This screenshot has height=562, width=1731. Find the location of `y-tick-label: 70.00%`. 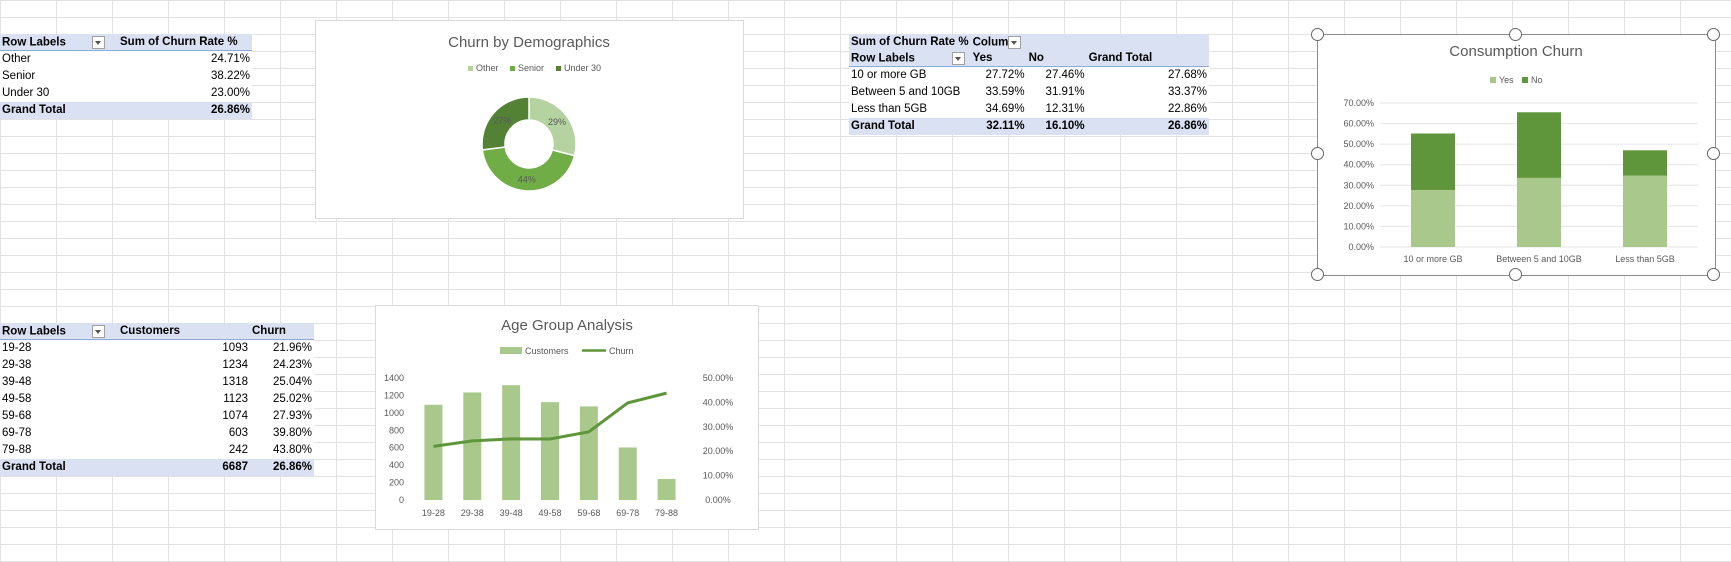

y-tick-label: 70.00% is located at coordinates (1358, 103).